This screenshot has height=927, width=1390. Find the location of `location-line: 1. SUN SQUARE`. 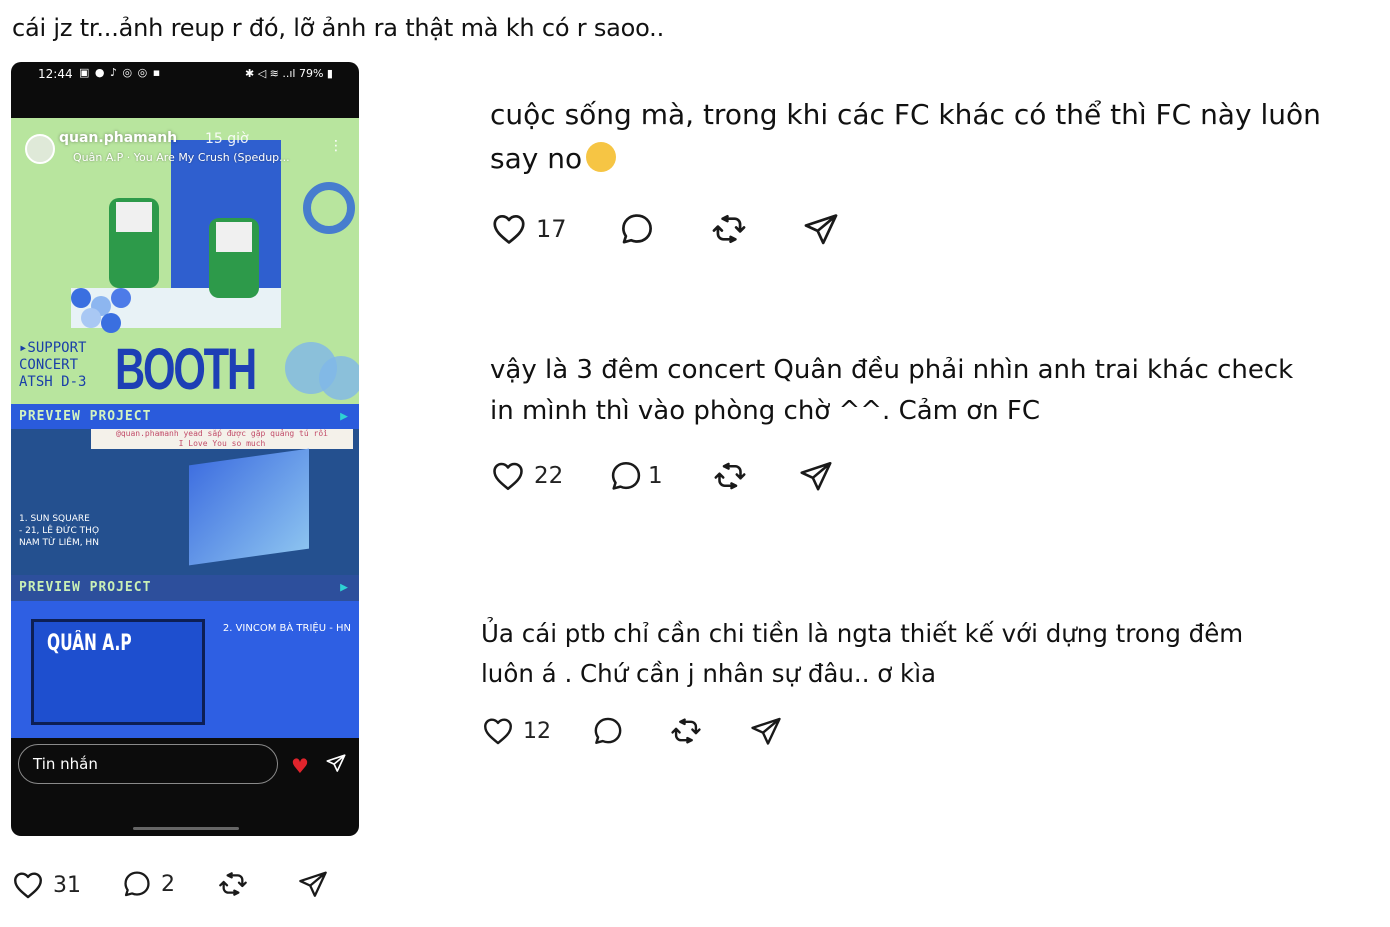

location-line: 1. SUN SQUARE is located at coordinates (54, 519).